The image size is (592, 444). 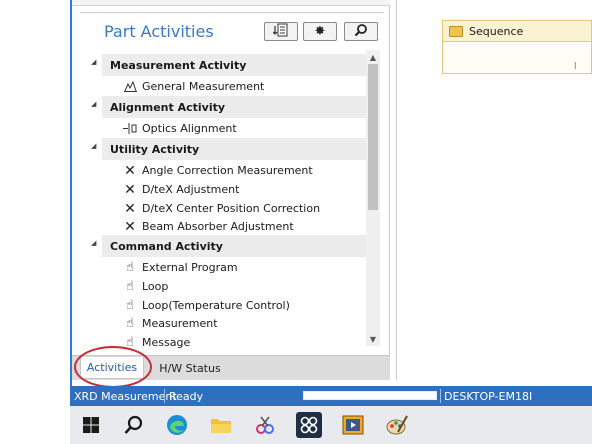 I want to click on scroll-up-arrow-icon: ▲, so click(x=373, y=57).